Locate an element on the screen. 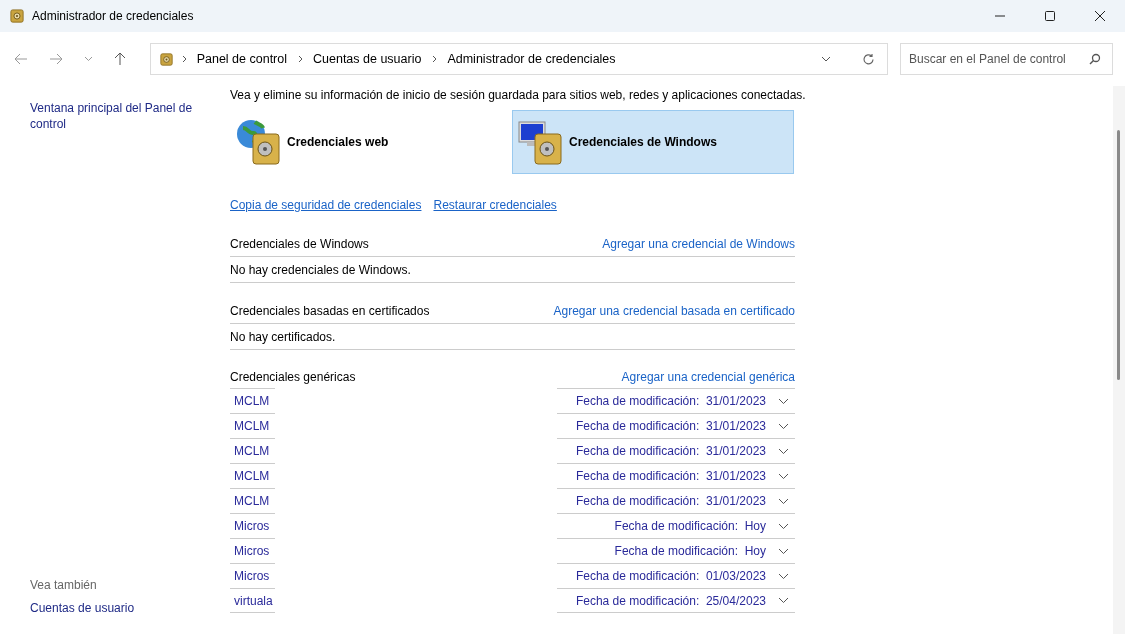  close-icon is located at coordinates (1100, 16).